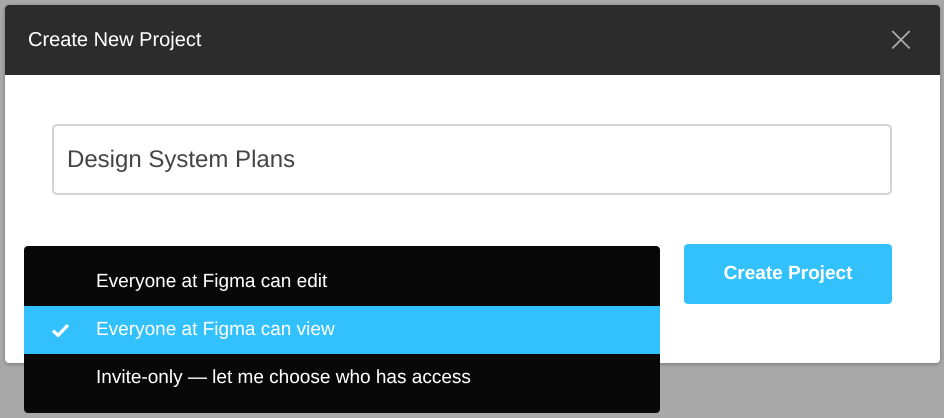  I want to click on check-icon, so click(60, 330).